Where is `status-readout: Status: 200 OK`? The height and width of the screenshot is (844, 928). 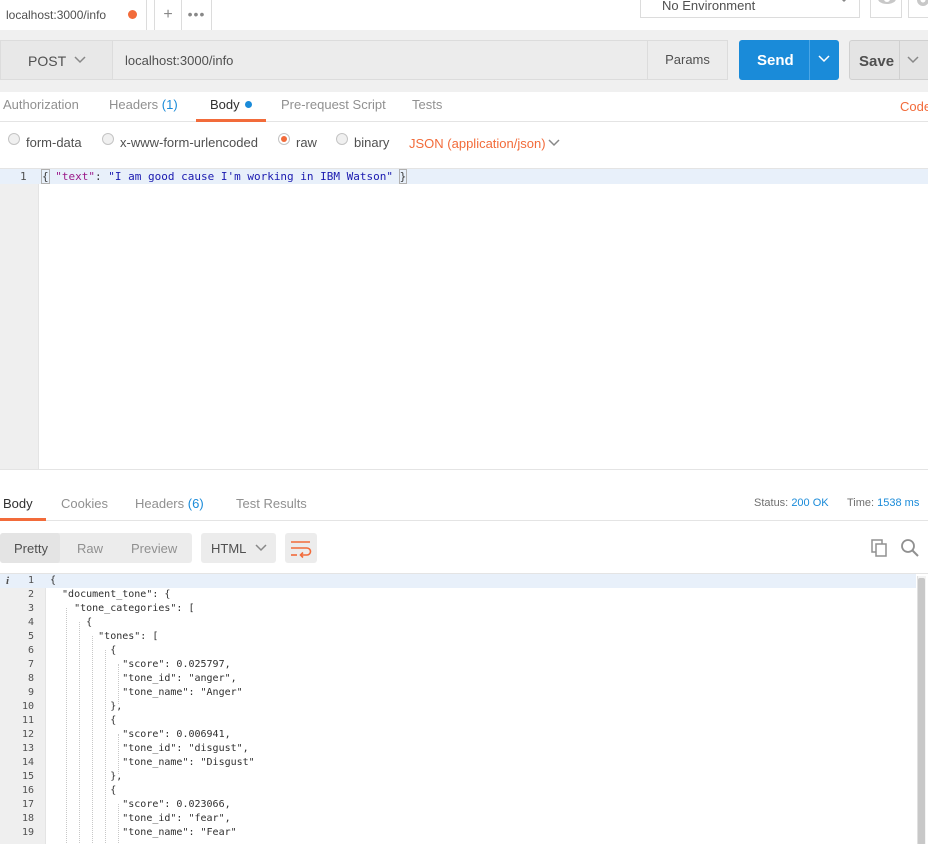 status-readout: Status: 200 OK is located at coordinates (791, 503).